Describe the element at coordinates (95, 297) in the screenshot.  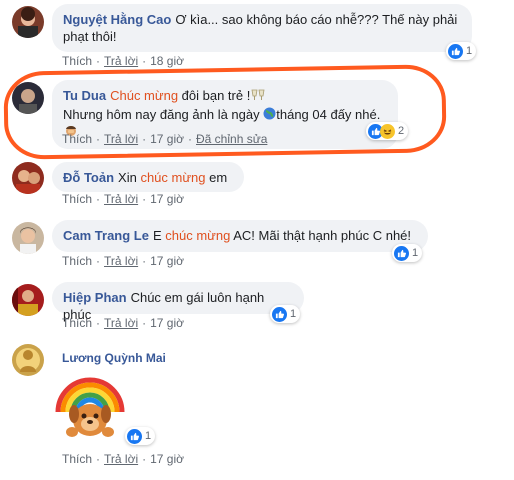
I see `commenter-name: Hiệp Phan` at that location.